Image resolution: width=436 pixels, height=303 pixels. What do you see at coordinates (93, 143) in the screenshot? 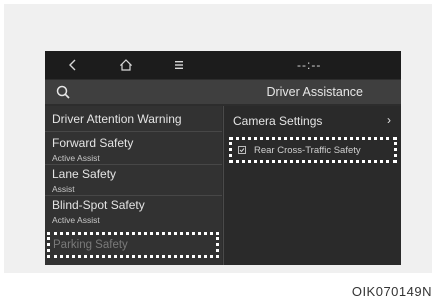
I see `list-item-label: Forward Safety` at bounding box center [93, 143].